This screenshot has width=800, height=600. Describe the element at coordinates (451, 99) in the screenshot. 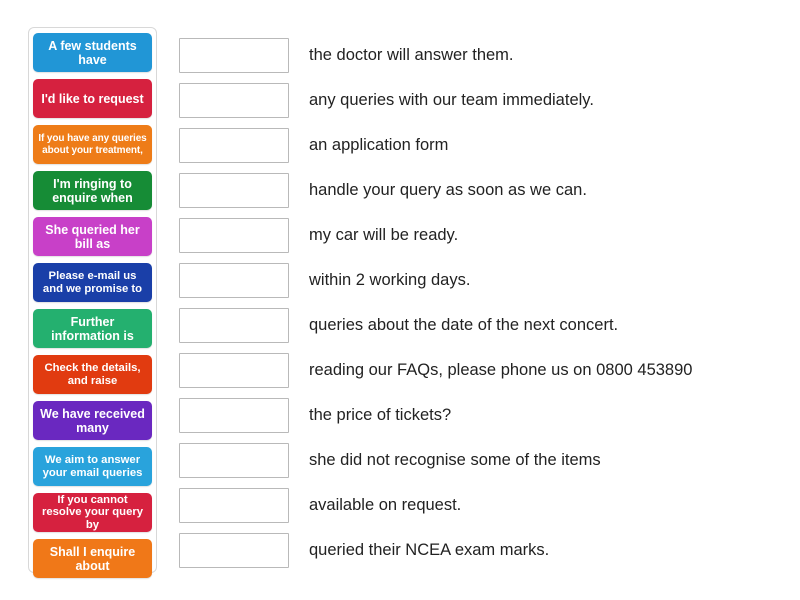

I see `answer-text: any queries with our team immediately.` at that location.